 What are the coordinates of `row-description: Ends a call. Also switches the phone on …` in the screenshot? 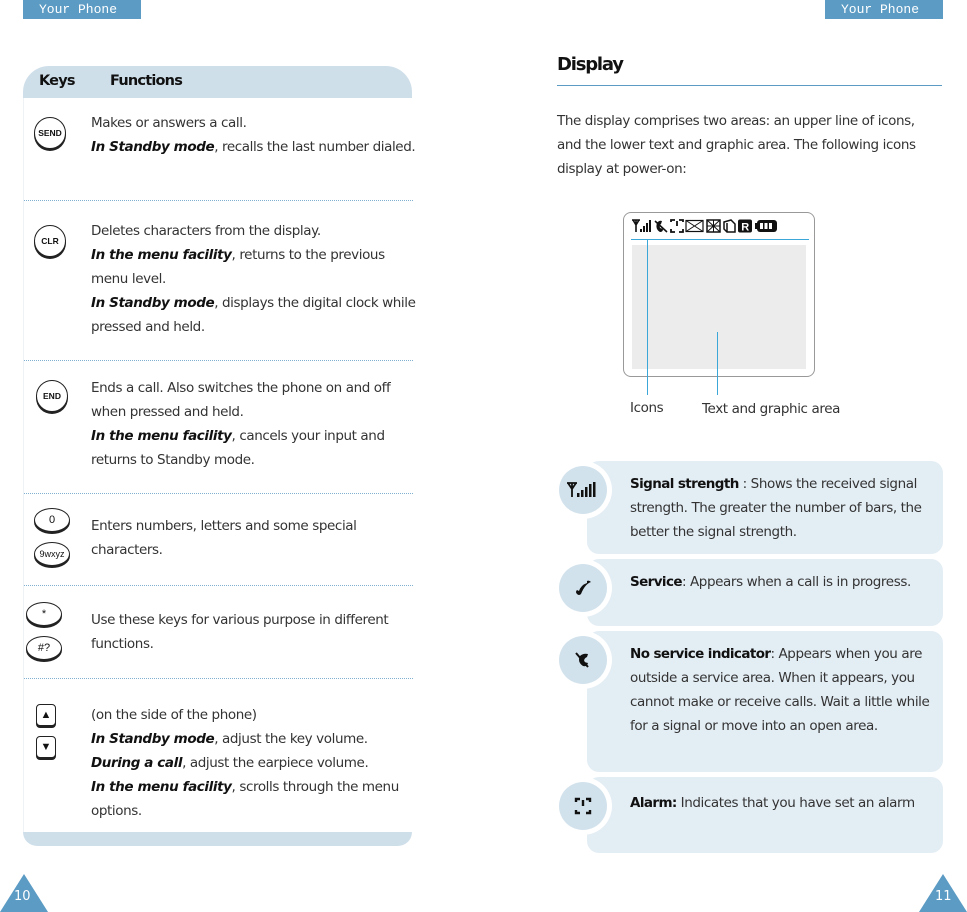 It's located at (241, 424).